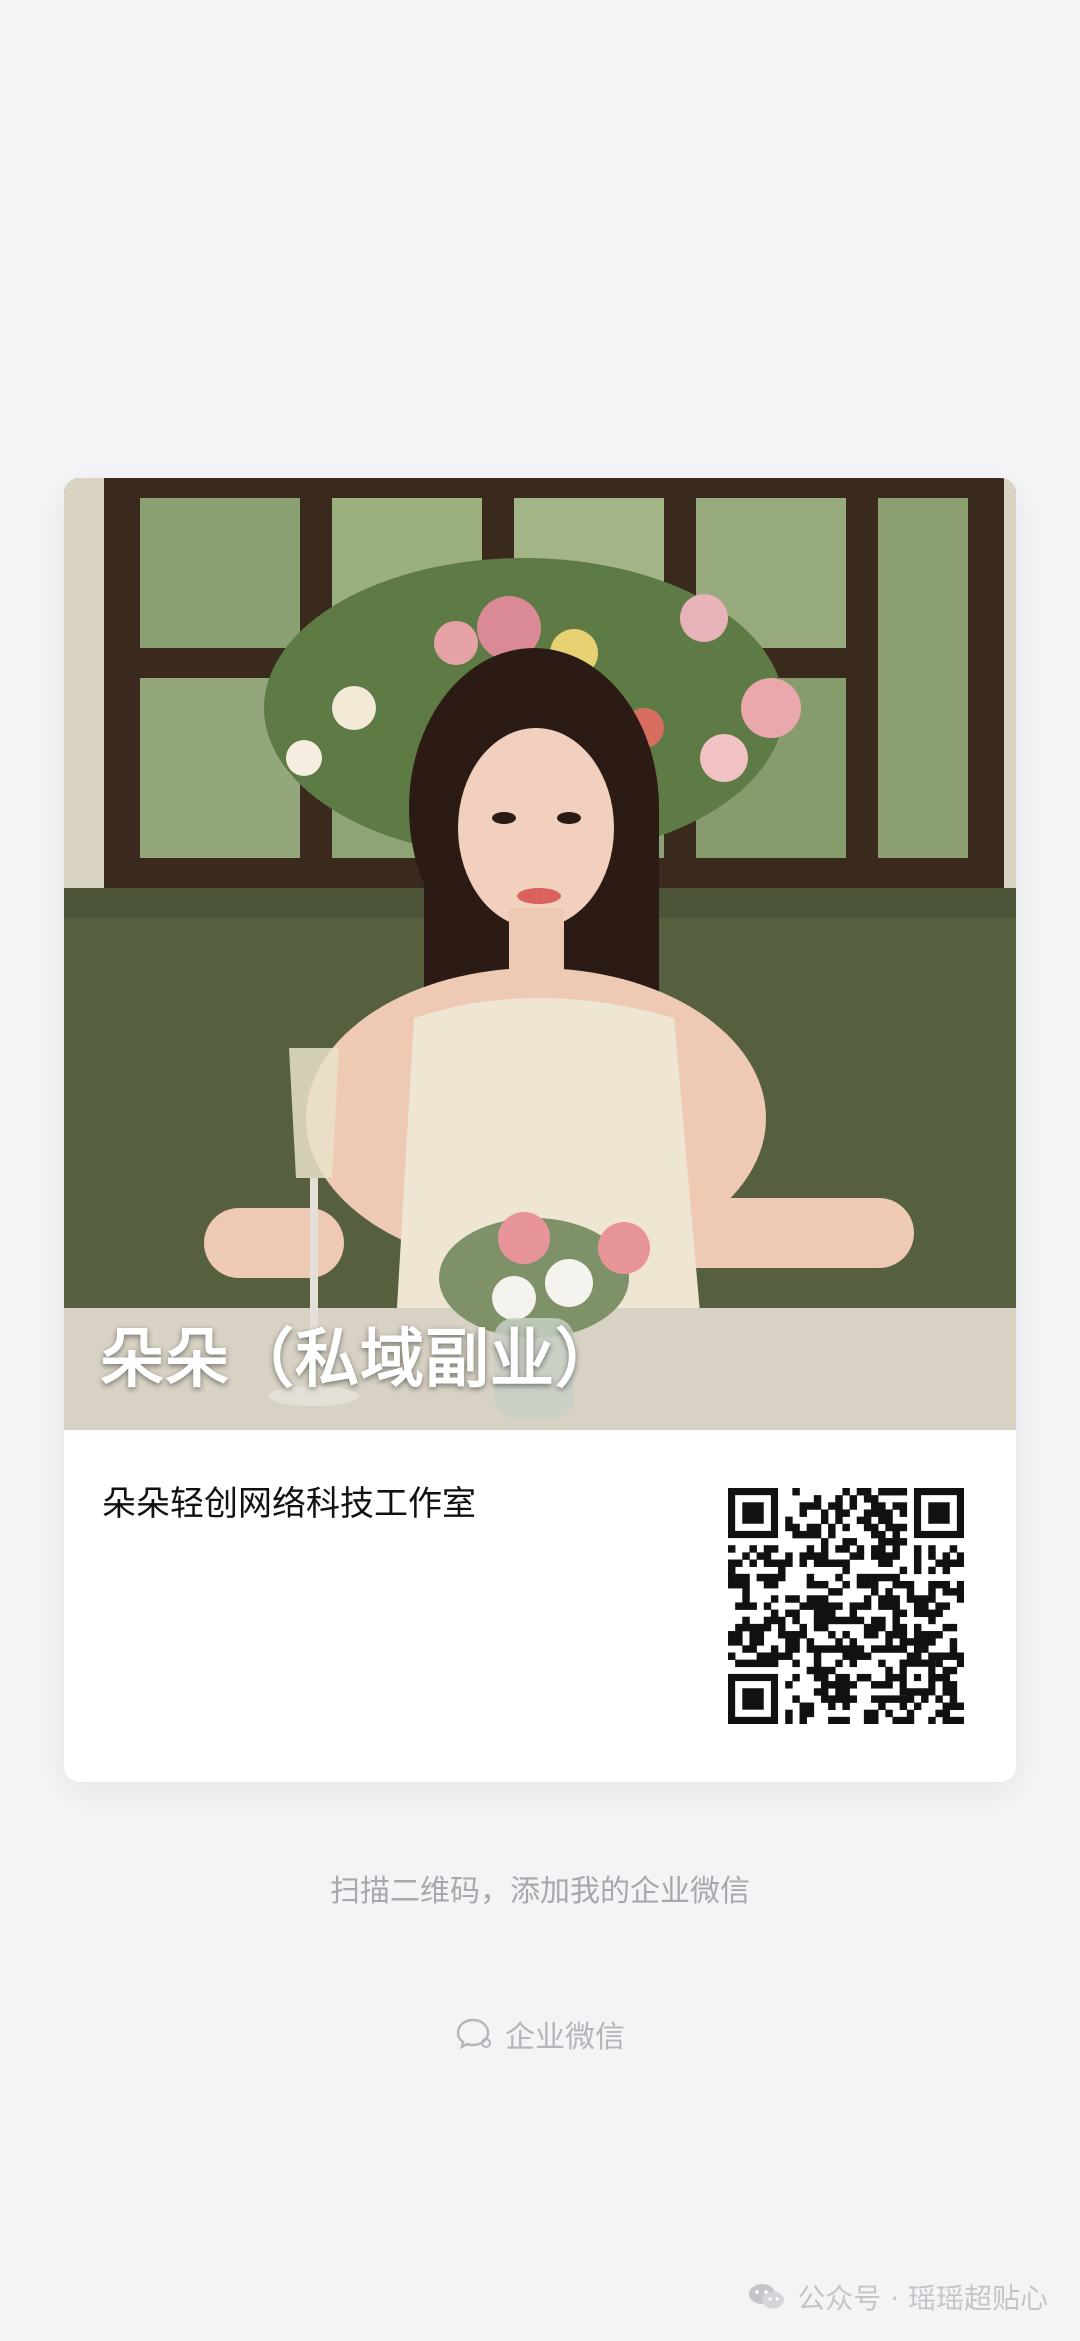 Image resolution: width=1080 pixels, height=2341 pixels. What do you see at coordinates (846, 1606) in the screenshot?
I see `qr-code` at bounding box center [846, 1606].